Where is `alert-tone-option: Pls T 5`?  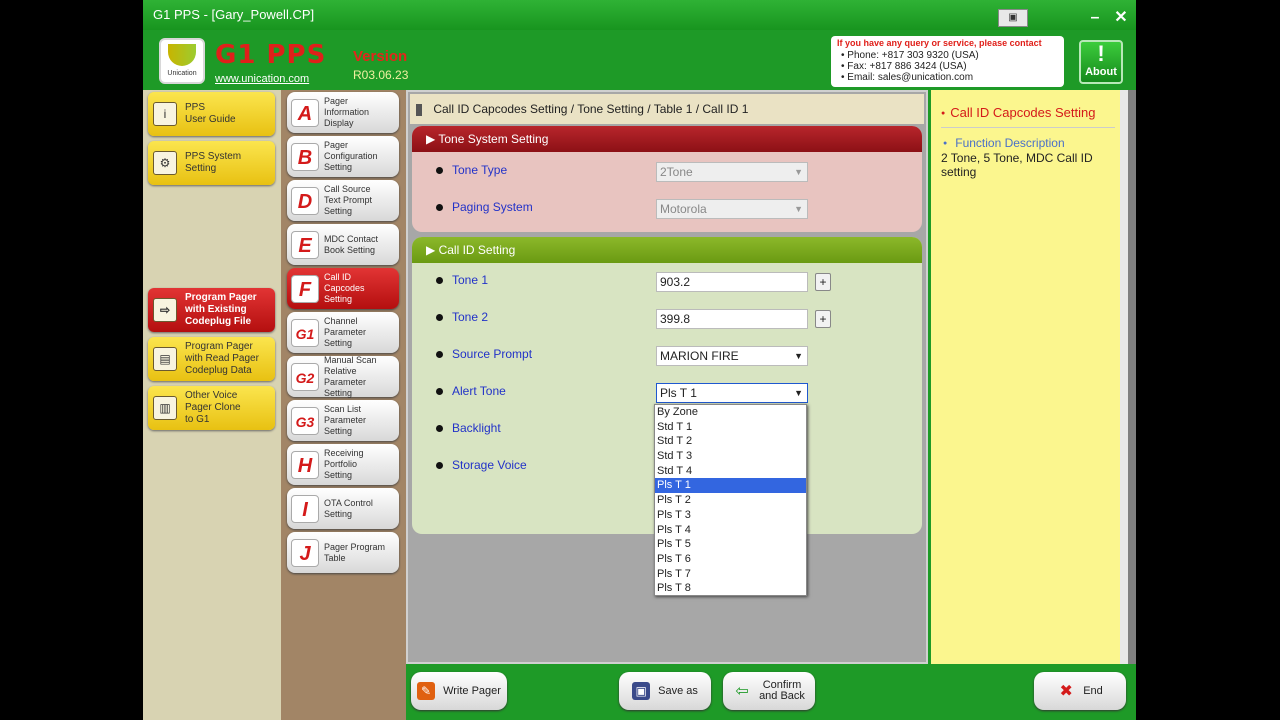
alert-tone-option: Pls T 5 is located at coordinates (730, 544).